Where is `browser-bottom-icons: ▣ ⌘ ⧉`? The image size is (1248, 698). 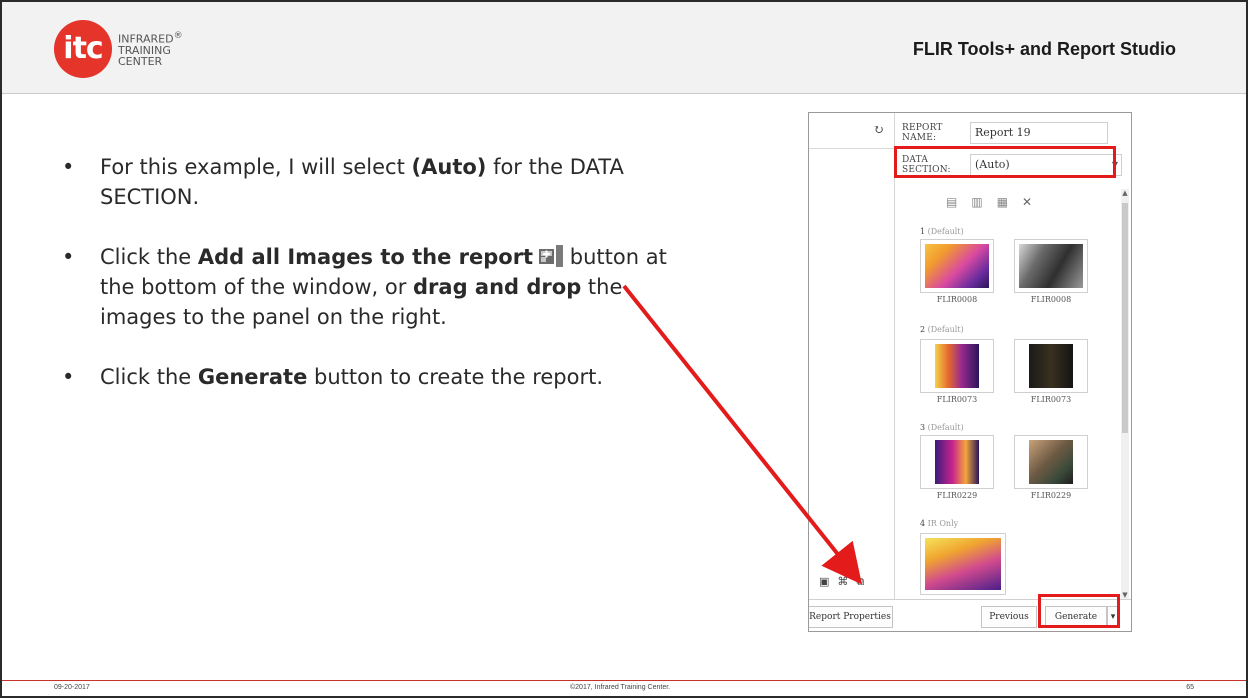
browser-bottom-icons: ▣ ⌘ ⧉ is located at coordinates (841, 582).